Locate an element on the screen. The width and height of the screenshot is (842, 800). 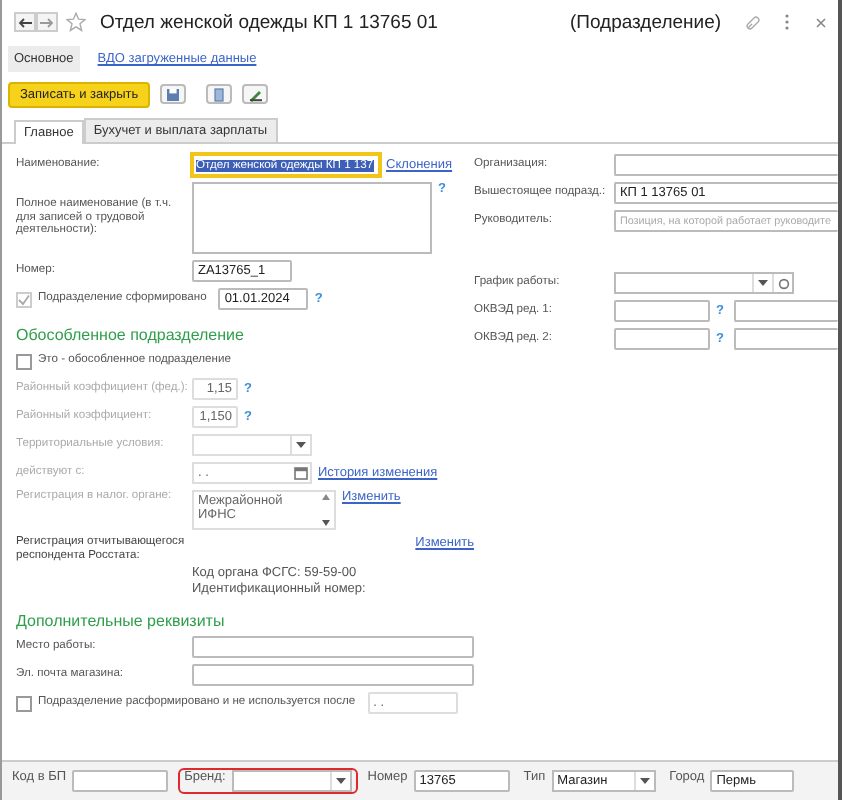
document-button is located at coordinates (219, 94).